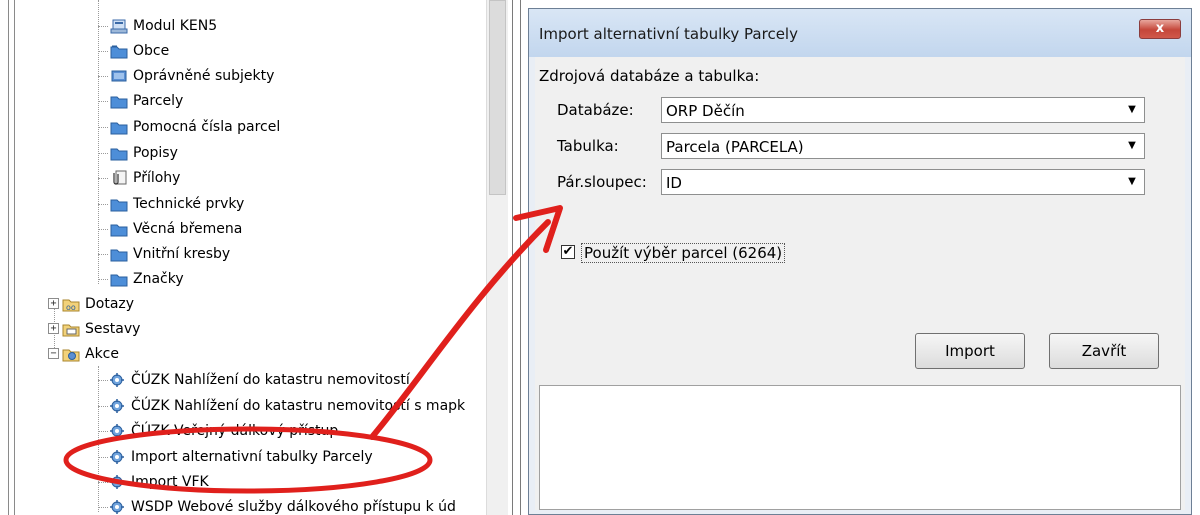 The image size is (1200, 515). I want to click on tree-item-label: Popisy, so click(155, 153).